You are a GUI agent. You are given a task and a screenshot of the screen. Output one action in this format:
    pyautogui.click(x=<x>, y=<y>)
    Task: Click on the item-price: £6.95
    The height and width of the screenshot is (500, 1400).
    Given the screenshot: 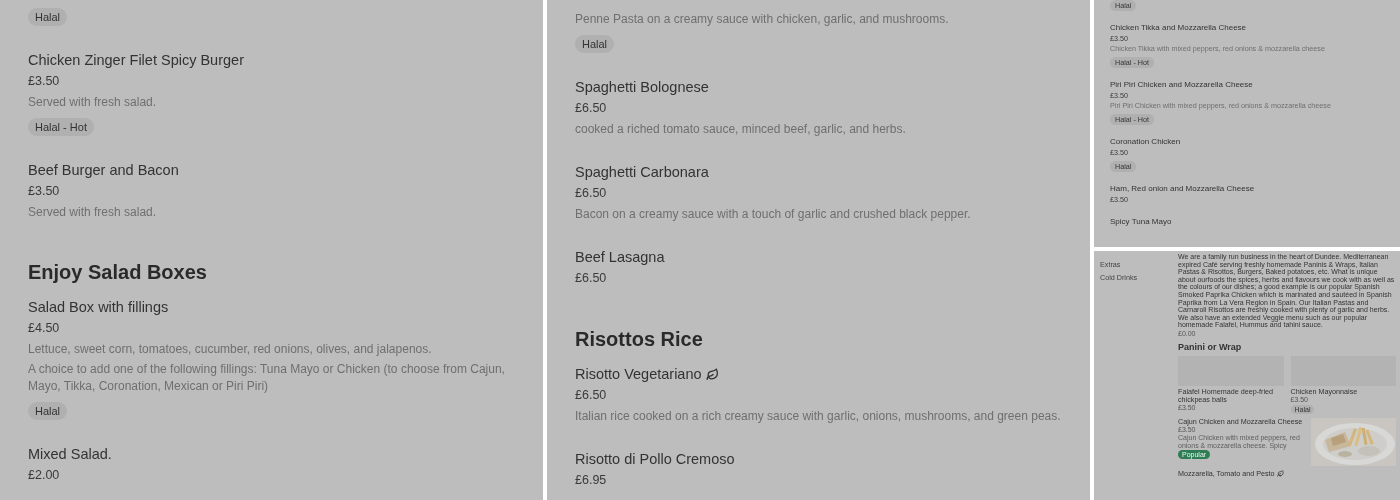 What is the action you would take?
    pyautogui.click(x=591, y=480)
    